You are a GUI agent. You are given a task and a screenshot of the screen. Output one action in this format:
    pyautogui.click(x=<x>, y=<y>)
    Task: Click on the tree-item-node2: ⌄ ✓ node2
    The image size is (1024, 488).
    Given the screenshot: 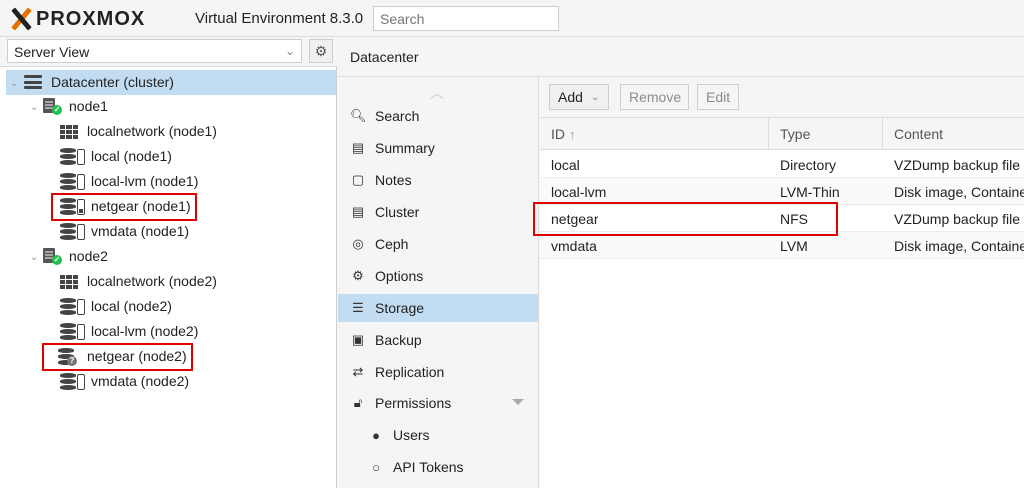 What is the action you would take?
    pyautogui.click(x=168, y=256)
    